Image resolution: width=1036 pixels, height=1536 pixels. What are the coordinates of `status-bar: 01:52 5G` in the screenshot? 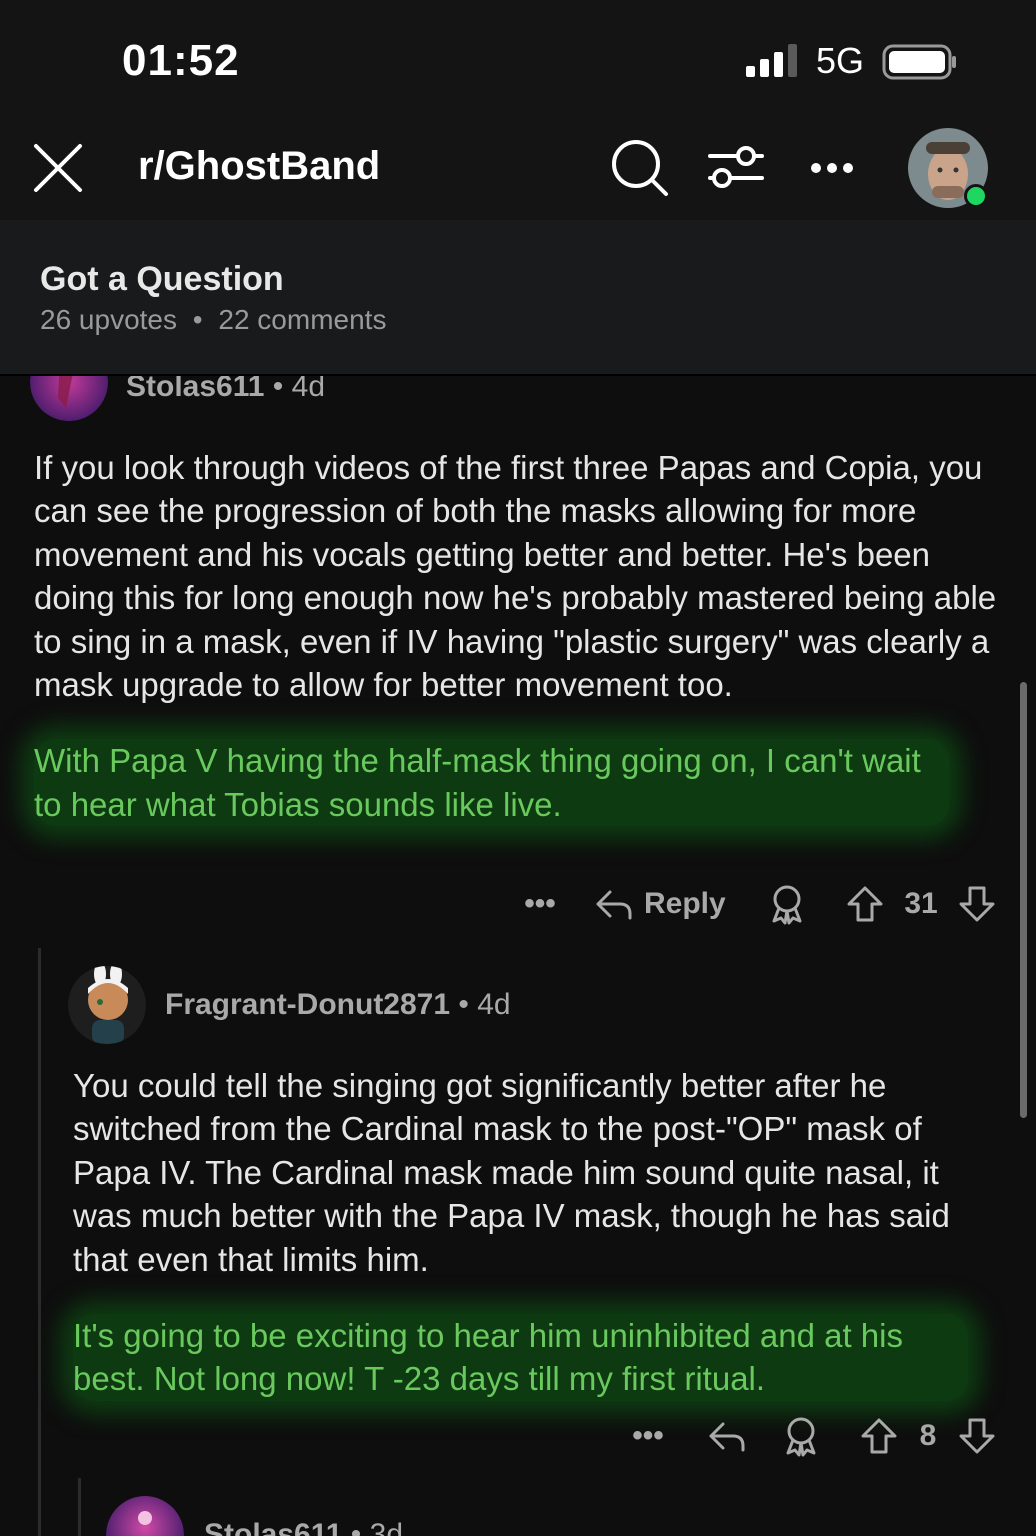 It's located at (518, 60).